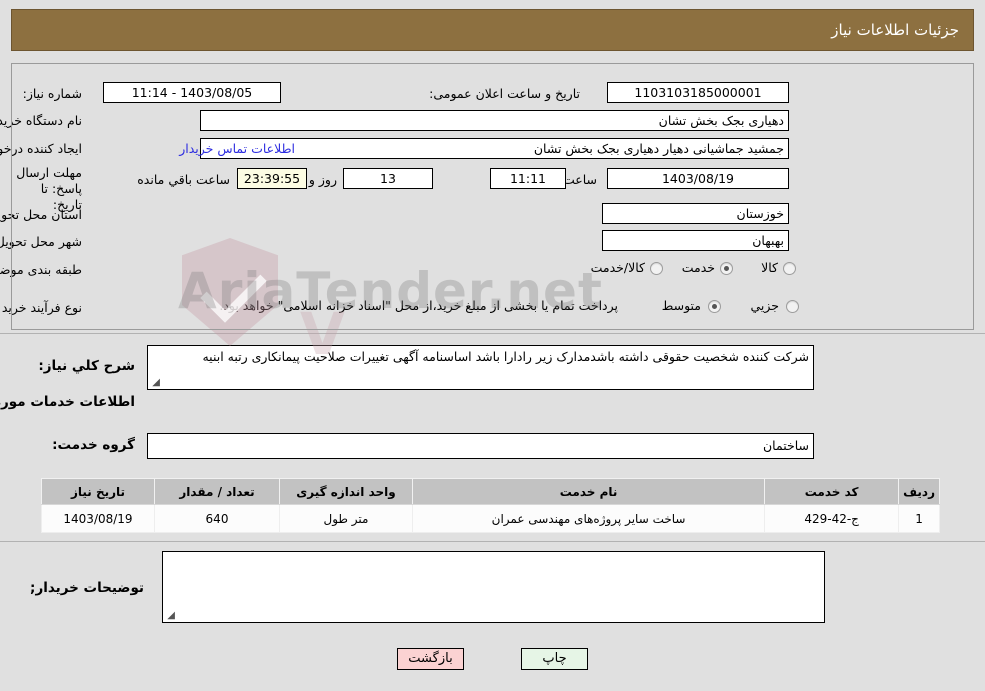 Image resolution: width=985 pixels, height=691 pixels. I want to click on cell-quantity: 640, so click(217, 518).